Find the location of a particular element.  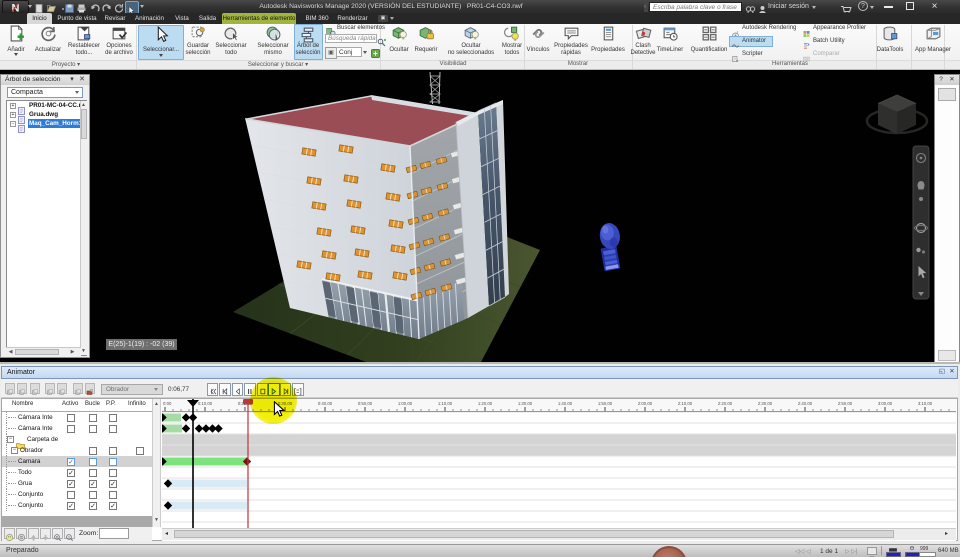

svg-text: 2:00,00 is located at coordinates (645, 403).